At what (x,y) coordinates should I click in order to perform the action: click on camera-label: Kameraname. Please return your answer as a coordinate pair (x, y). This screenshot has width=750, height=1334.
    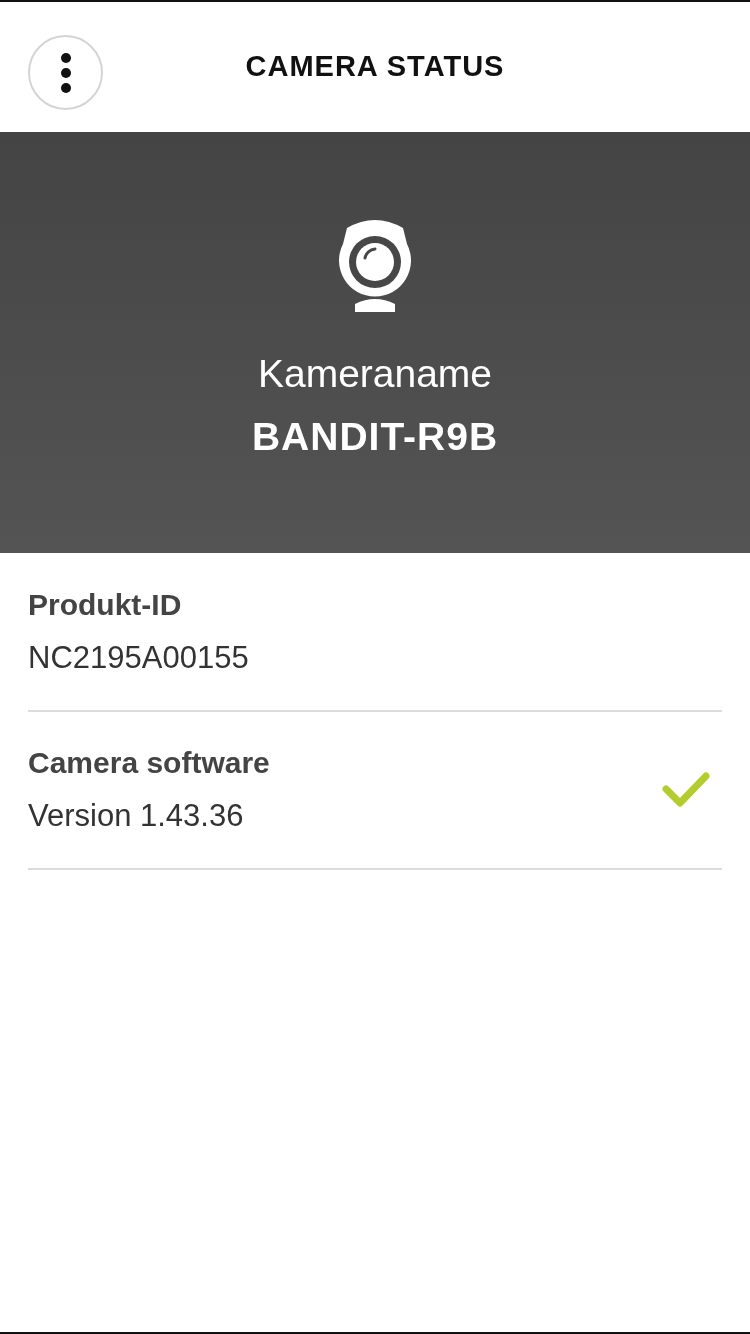
    Looking at the image, I should click on (375, 373).